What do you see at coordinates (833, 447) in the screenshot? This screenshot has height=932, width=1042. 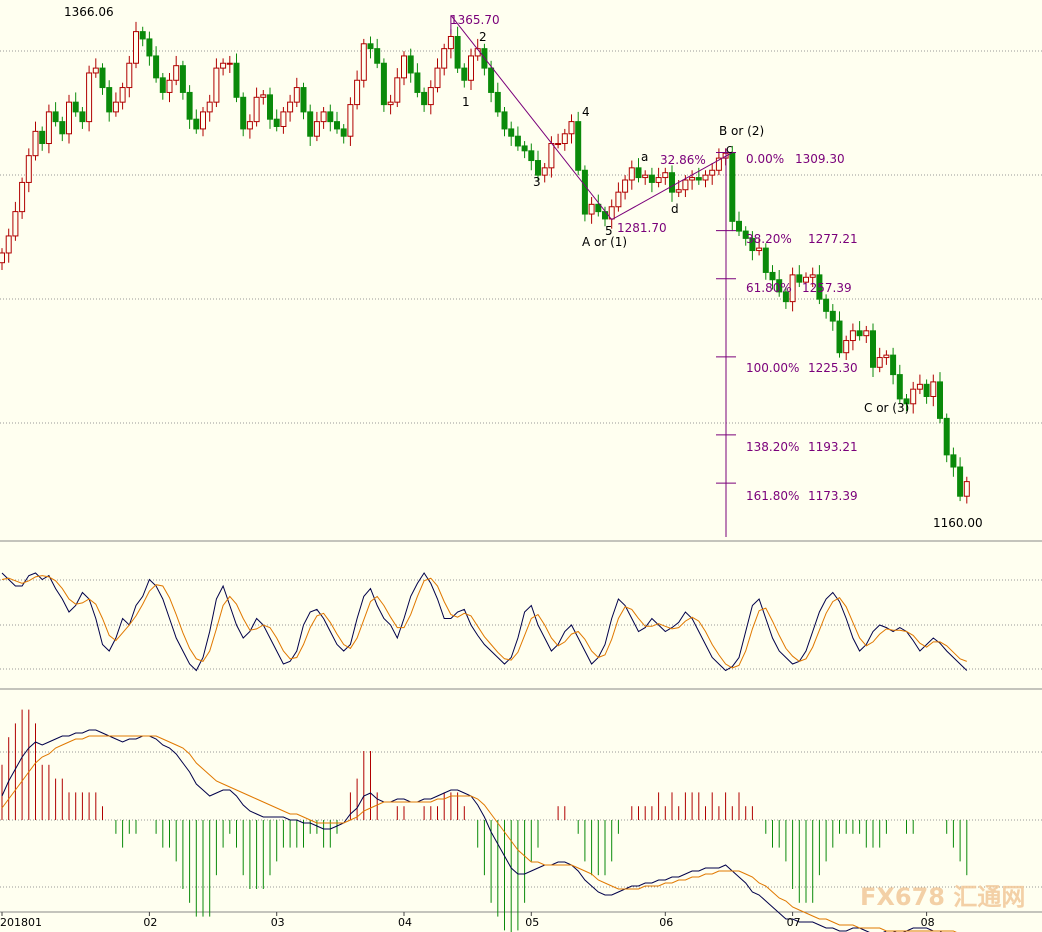 I see `fib-value-4: 1193.21` at bounding box center [833, 447].